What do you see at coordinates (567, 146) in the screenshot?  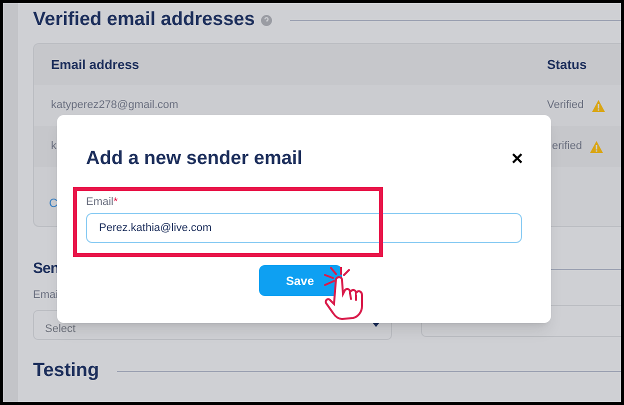 I see `table-cell-text: erified` at bounding box center [567, 146].